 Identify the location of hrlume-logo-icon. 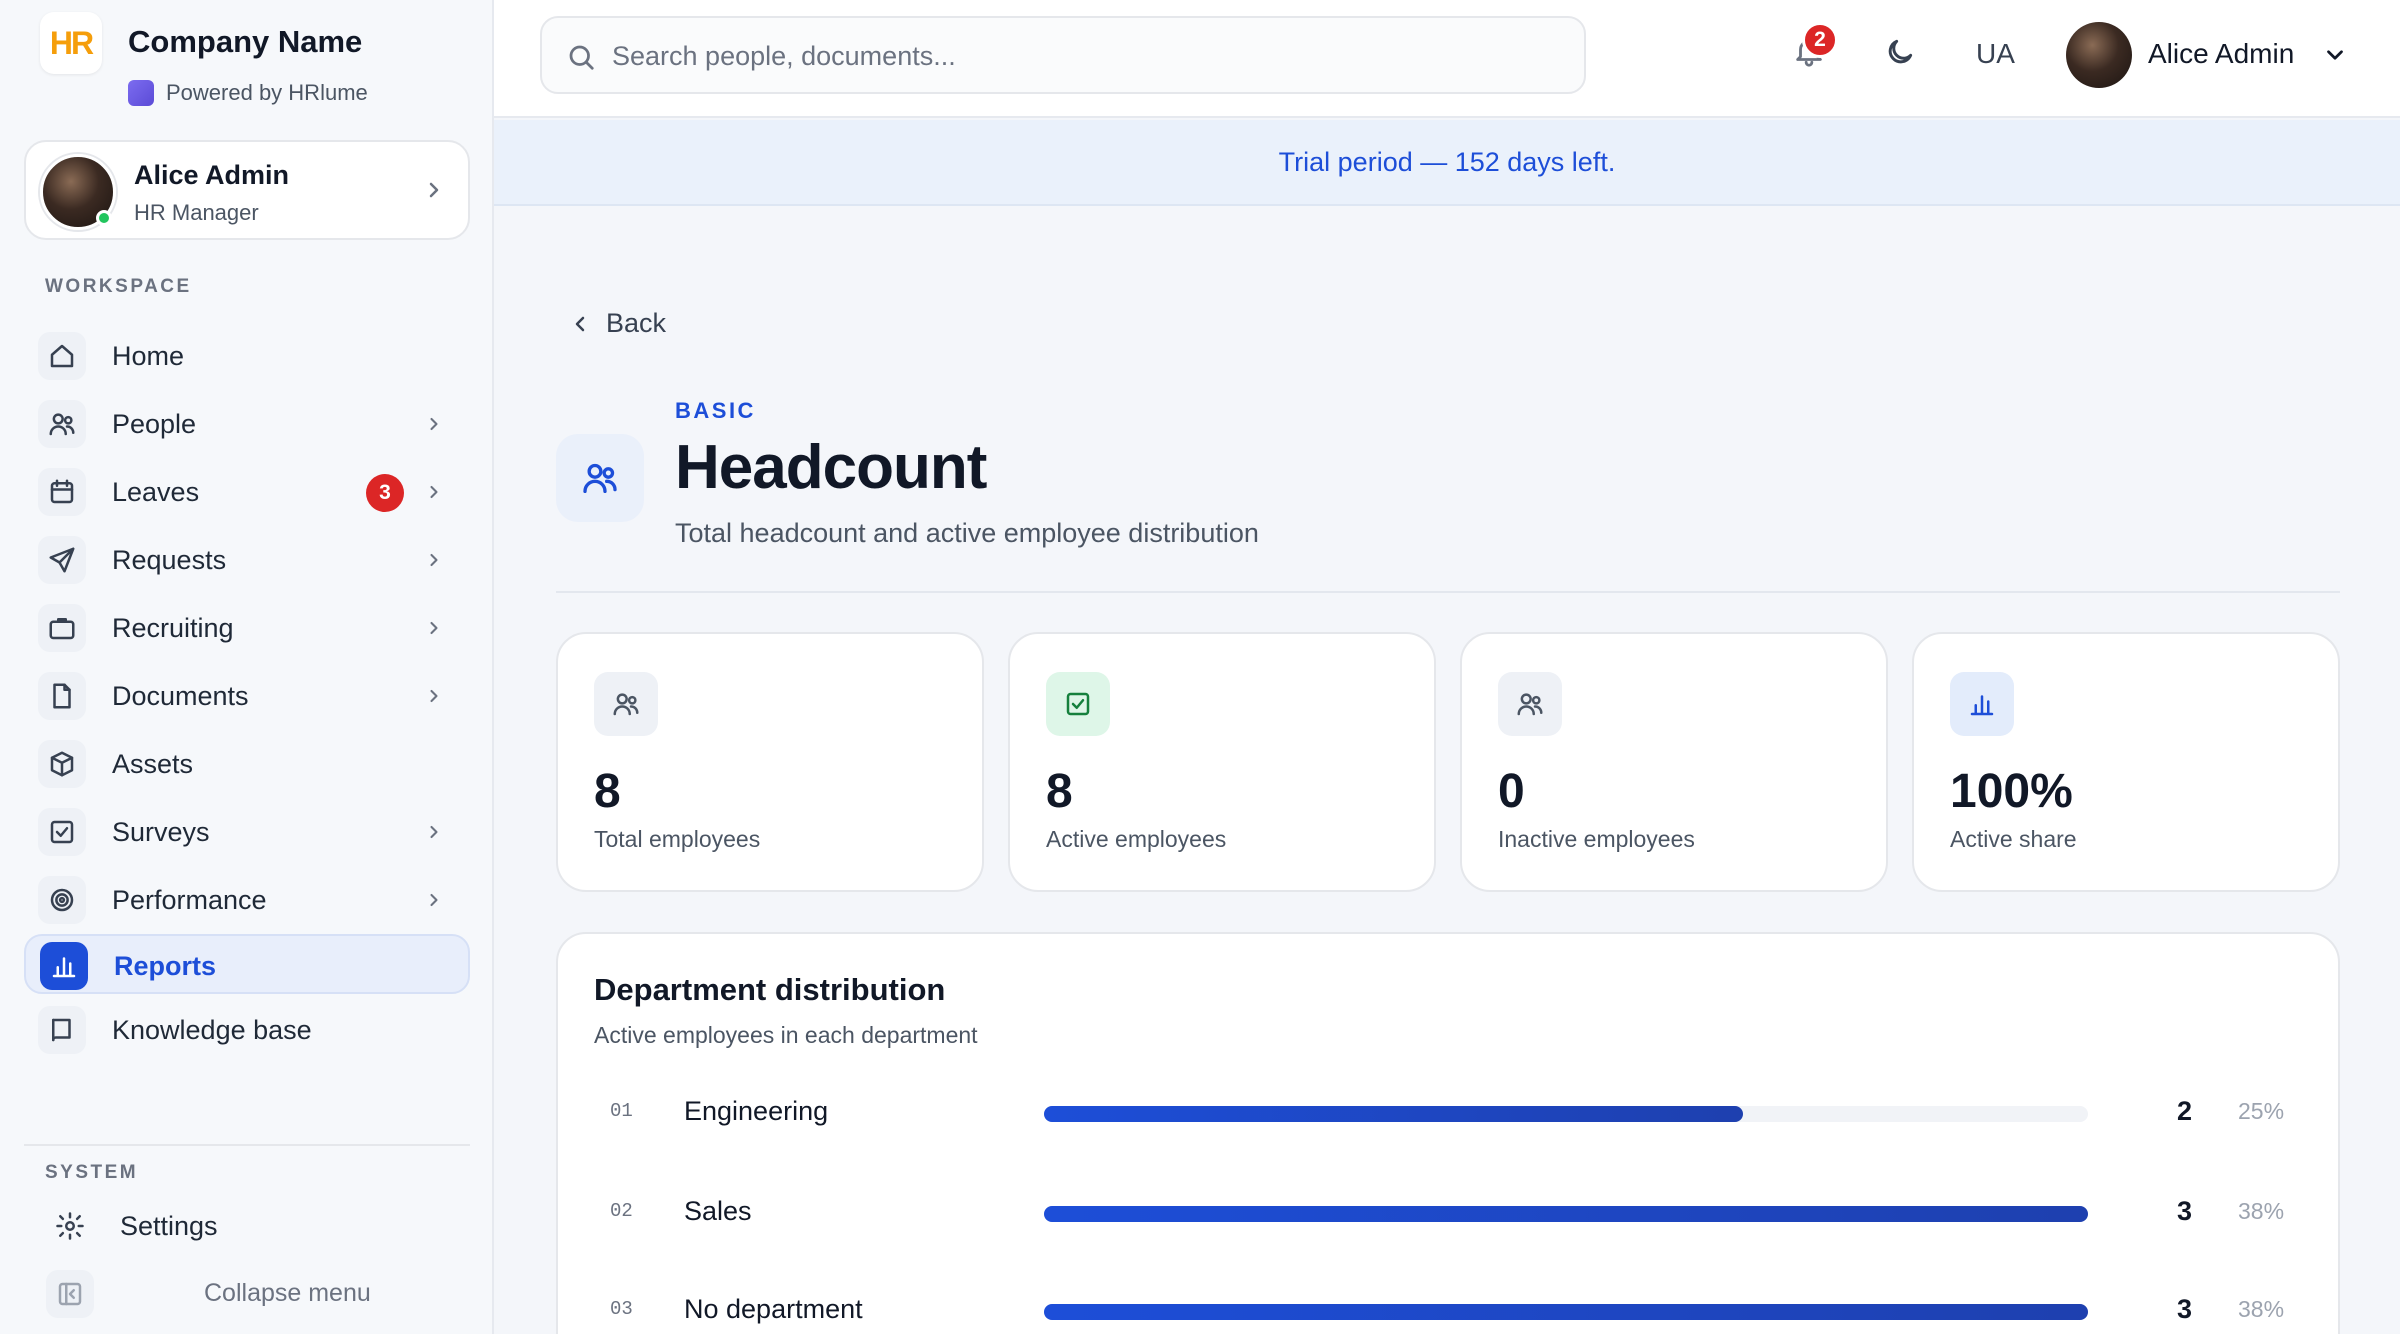
(141, 93).